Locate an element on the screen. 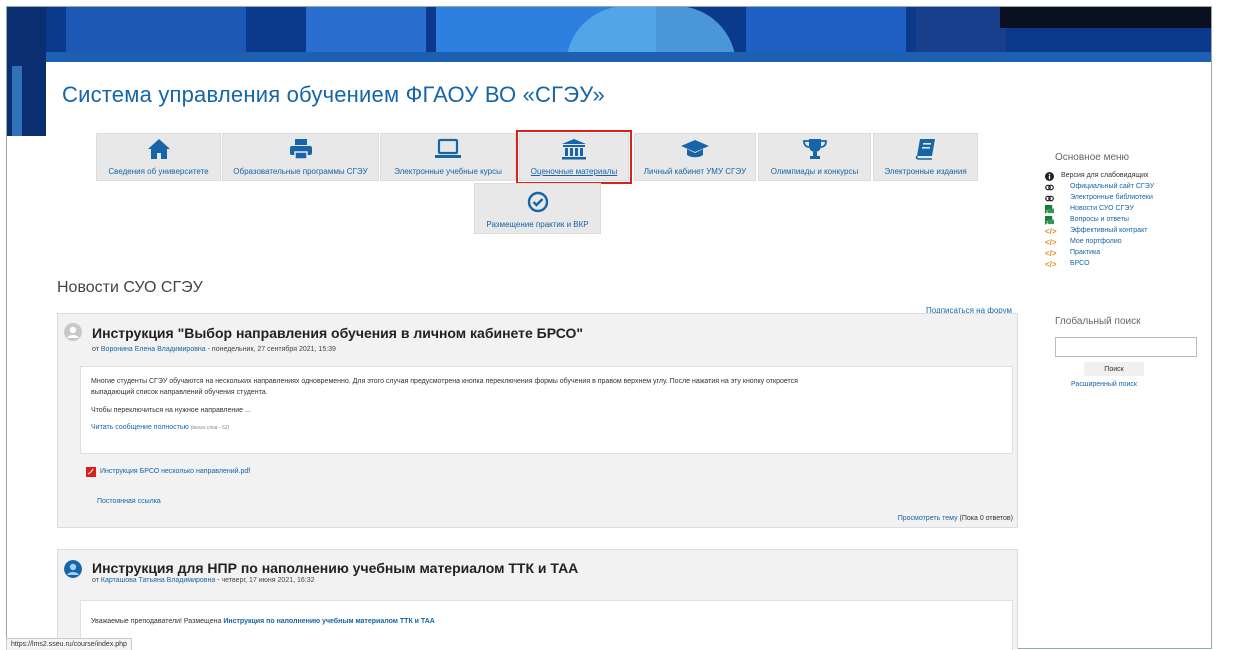  banner-dark-area is located at coordinates (1106, 17).